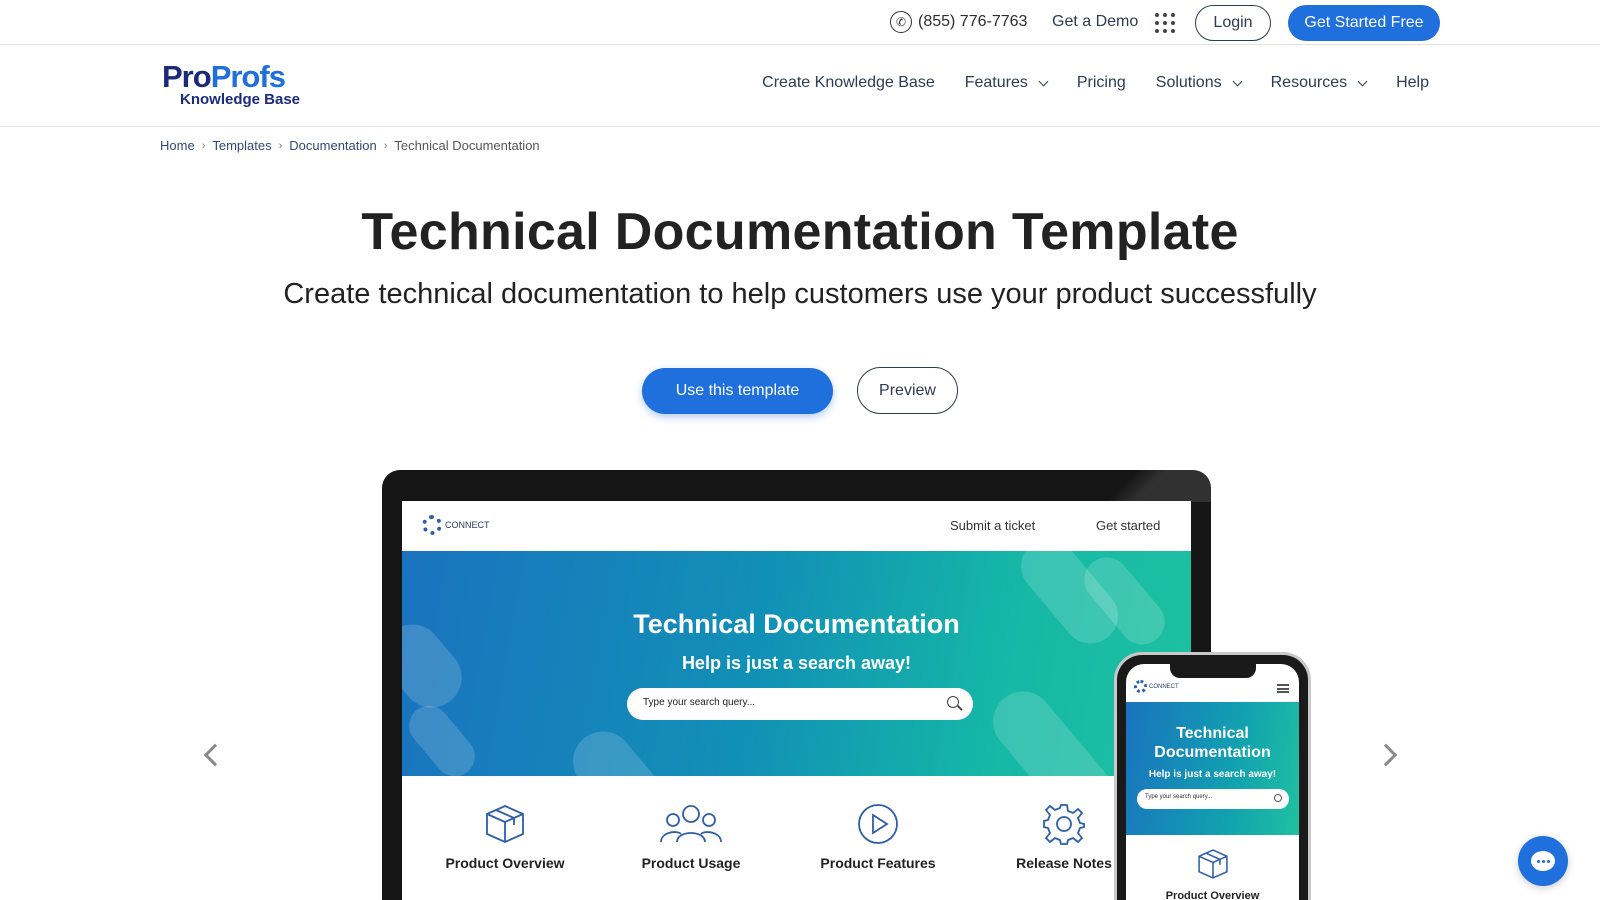 This screenshot has height=900, width=1600. Describe the element at coordinates (1165, 23) in the screenshot. I see `apps-grid-icon` at that location.